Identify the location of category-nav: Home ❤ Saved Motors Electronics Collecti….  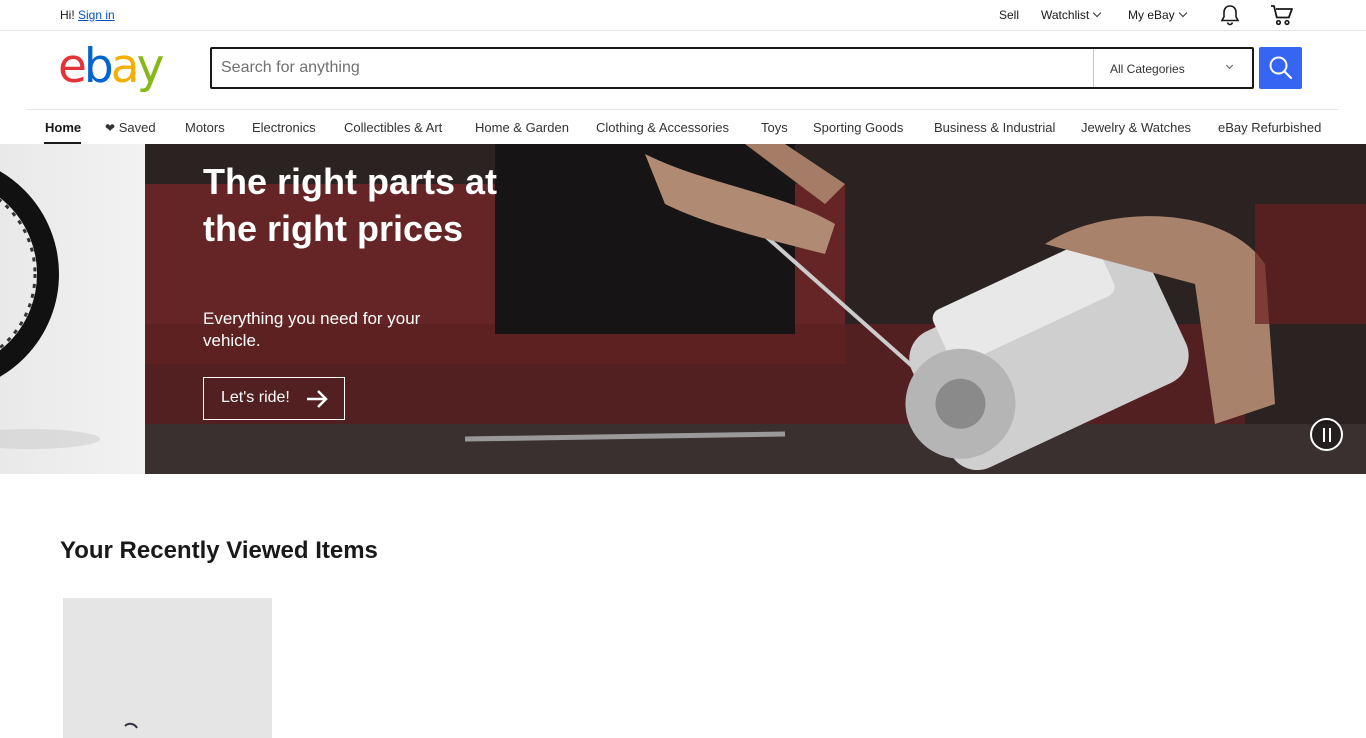
(683, 126).